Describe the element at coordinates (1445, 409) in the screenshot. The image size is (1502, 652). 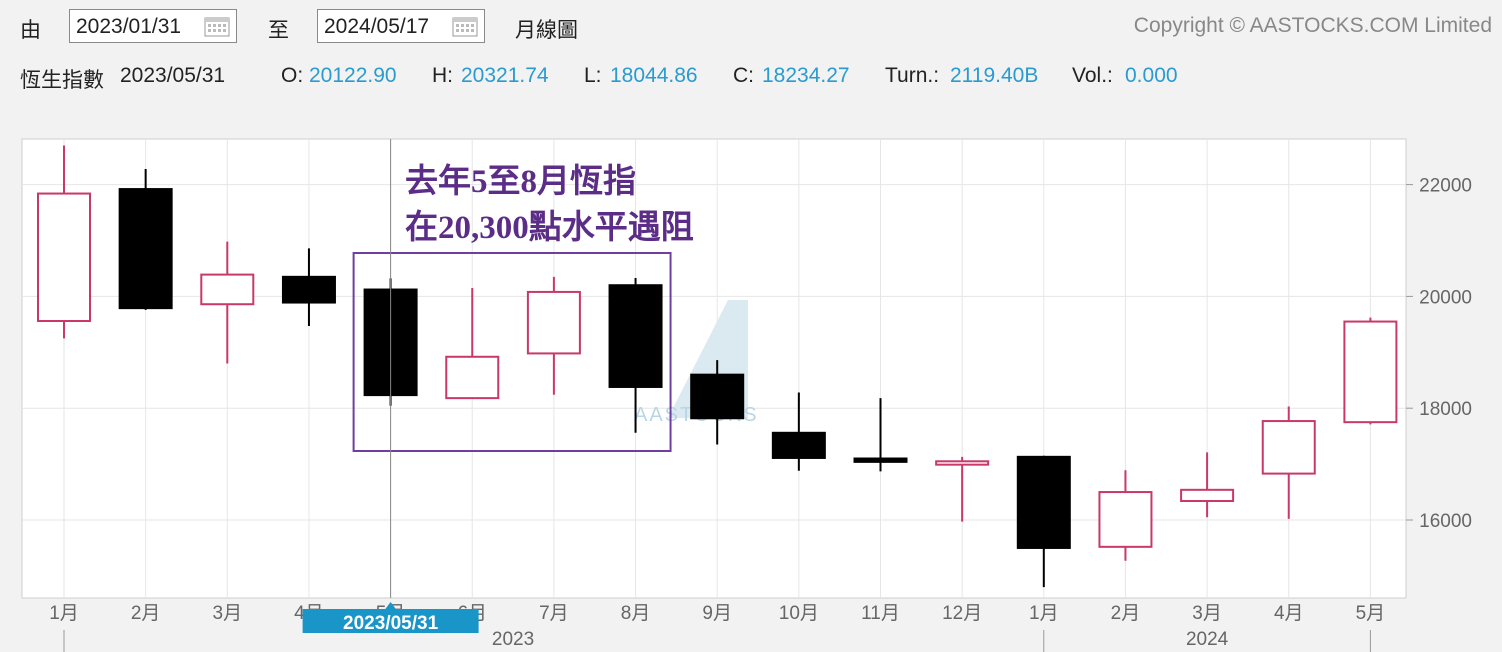
I see `y-tick-label: 18000` at that location.